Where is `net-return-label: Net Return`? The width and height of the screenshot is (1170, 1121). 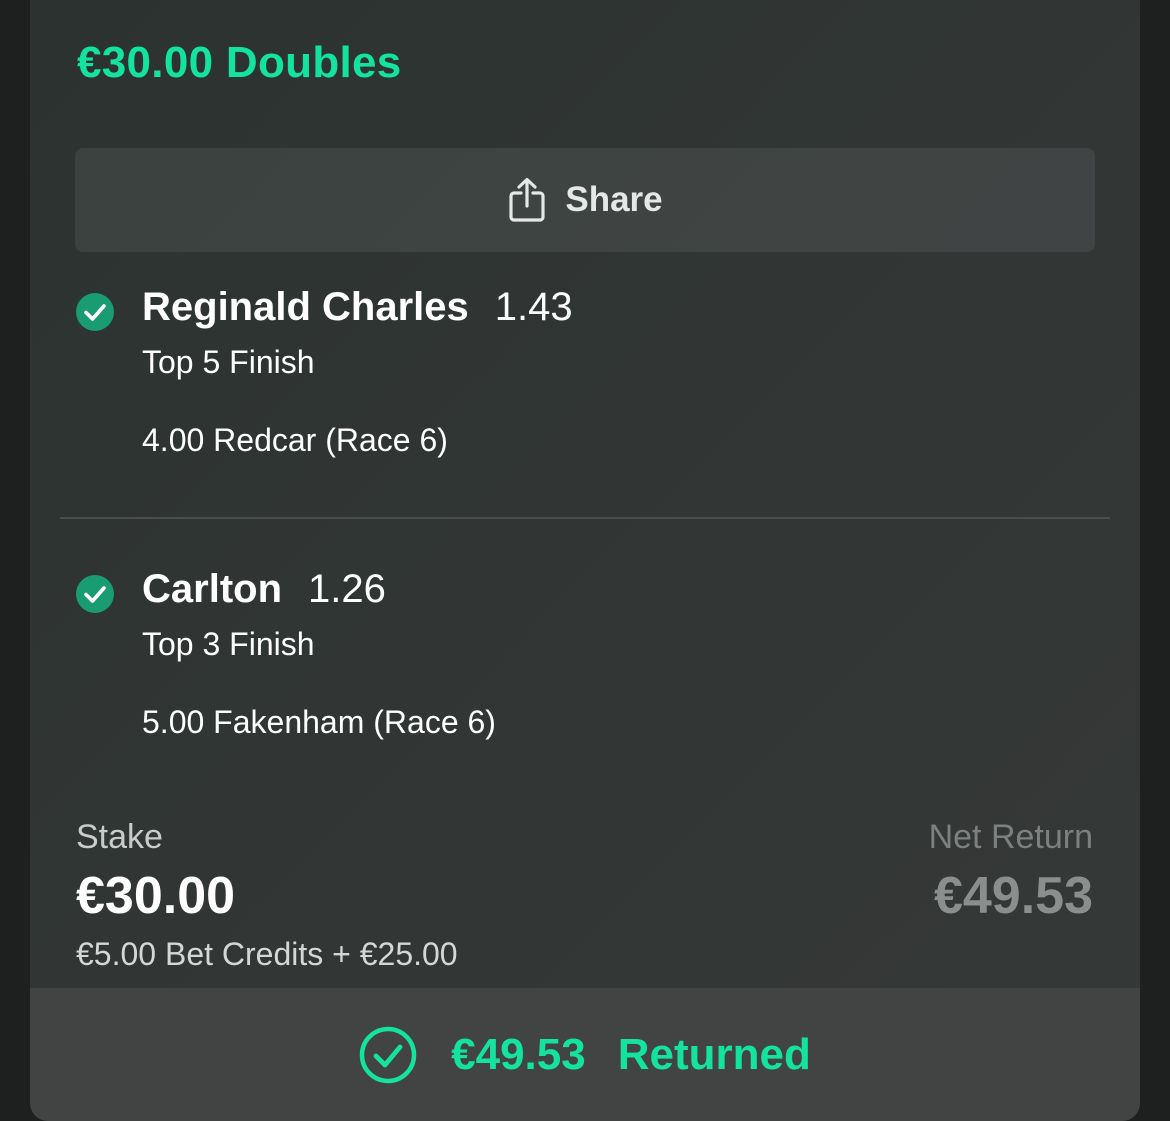 net-return-label: Net Return is located at coordinates (1010, 837).